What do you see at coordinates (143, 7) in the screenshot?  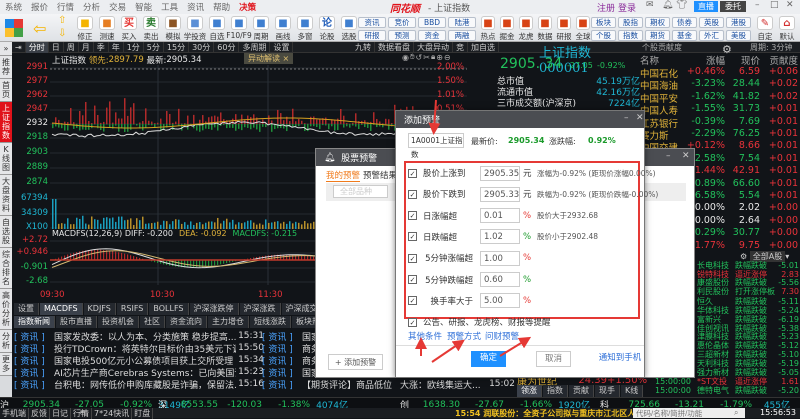 I see `menu-item: 智能` at bounding box center [143, 7].